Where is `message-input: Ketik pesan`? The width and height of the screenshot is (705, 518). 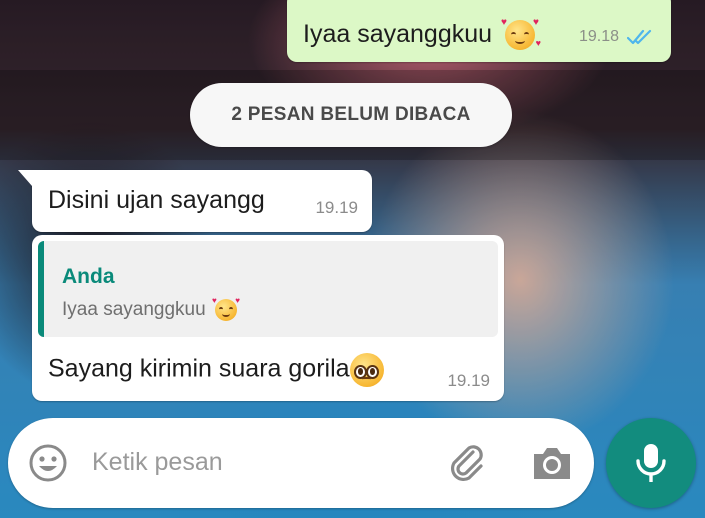
message-input: Ketik pesan is located at coordinates (157, 462).